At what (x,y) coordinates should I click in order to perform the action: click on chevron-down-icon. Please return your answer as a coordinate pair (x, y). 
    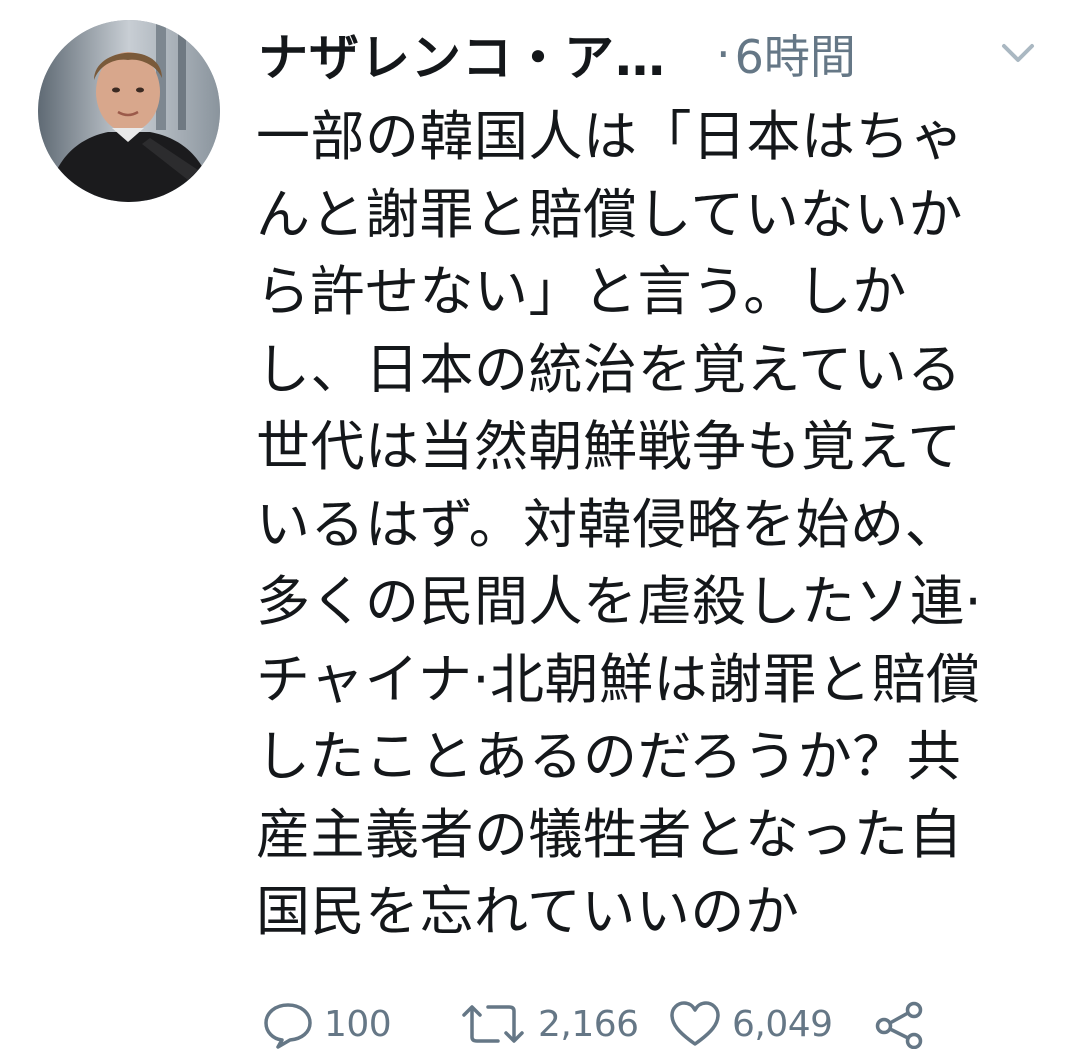
    Looking at the image, I should click on (1018, 53).